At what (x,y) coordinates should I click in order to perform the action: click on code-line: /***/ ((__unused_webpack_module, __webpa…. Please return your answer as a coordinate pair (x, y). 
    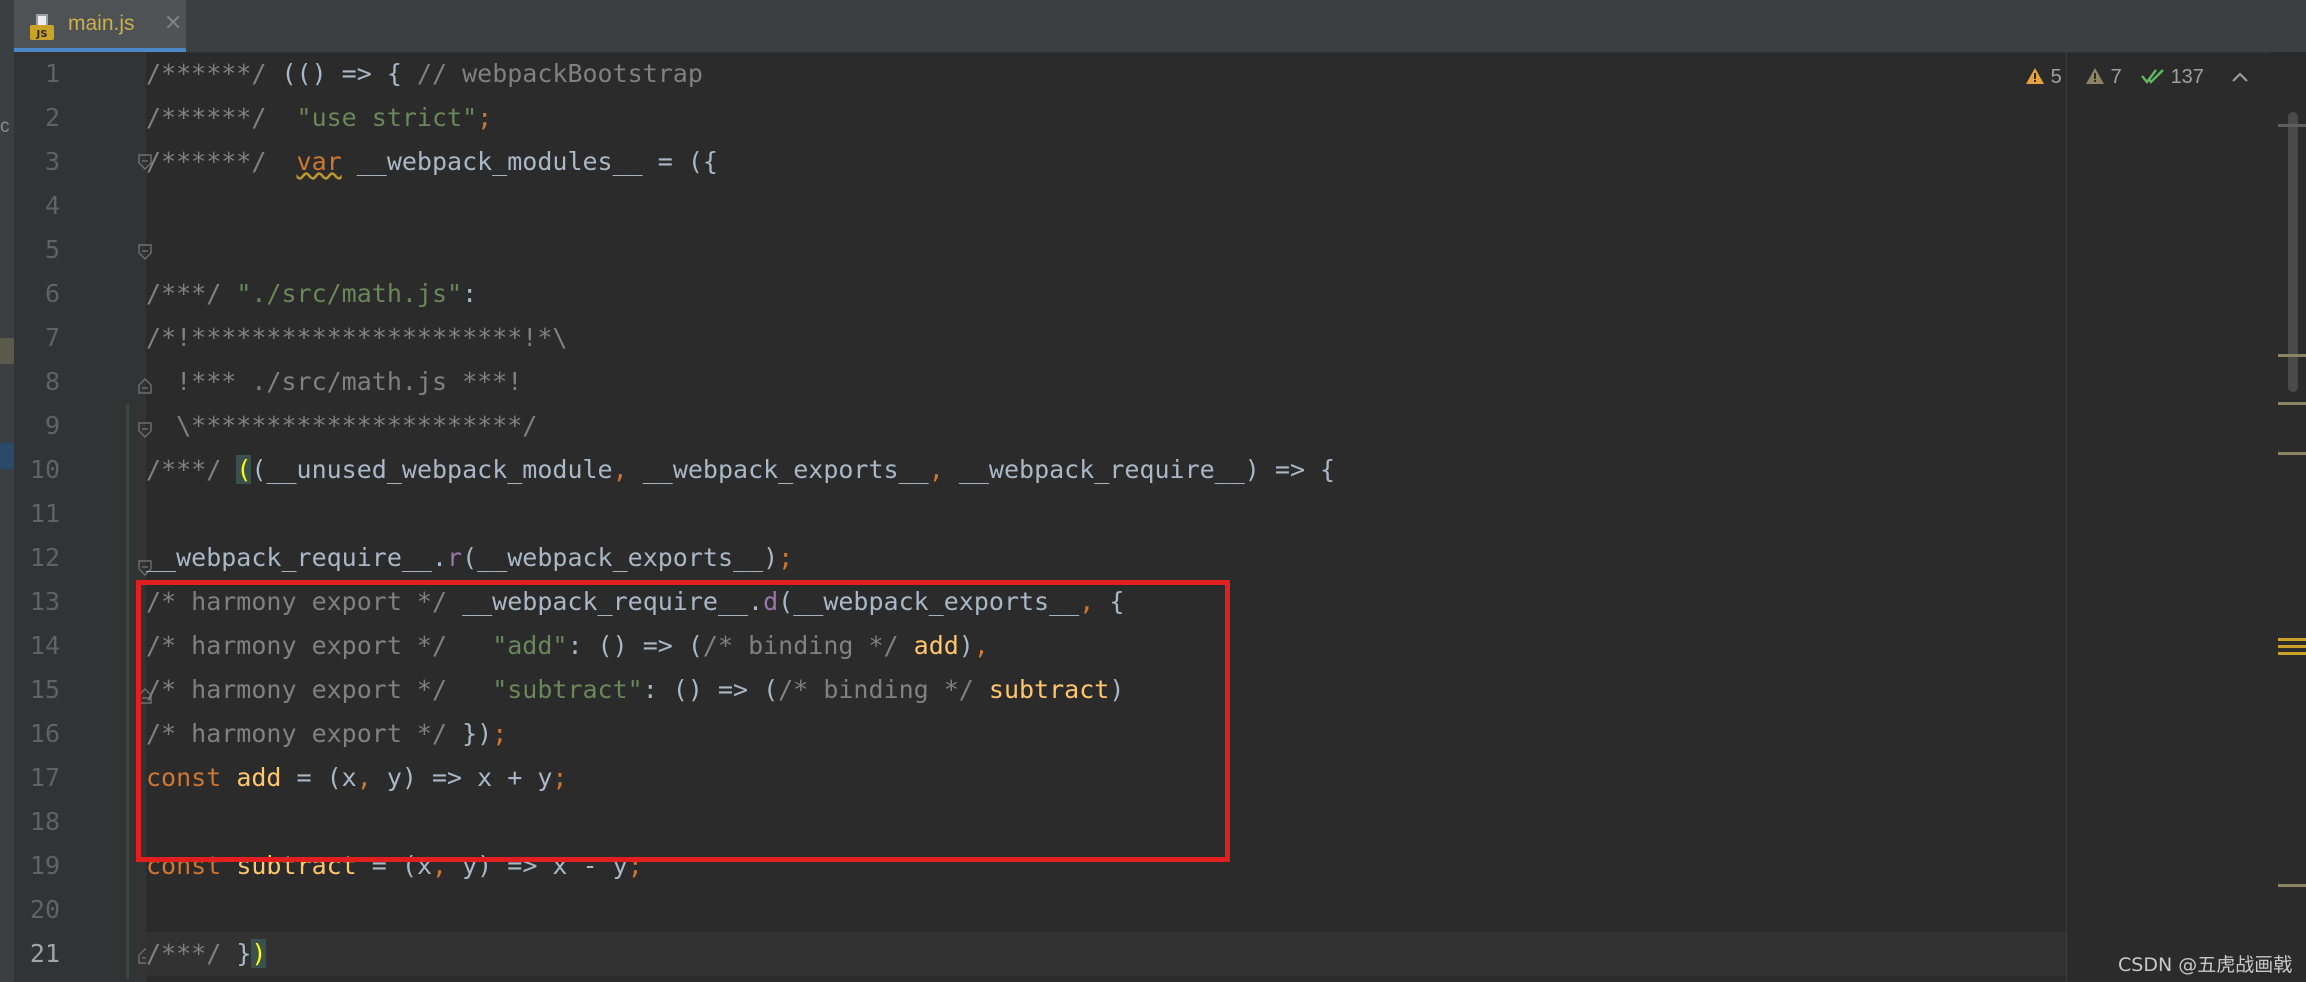
    Looking at the image, I should click on (740, 470).